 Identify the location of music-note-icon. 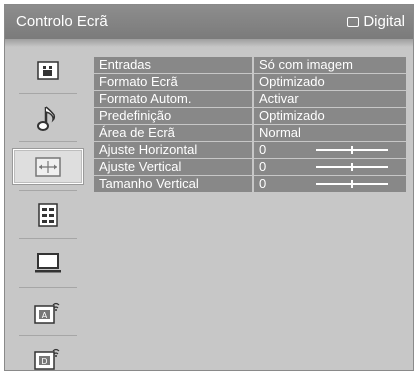
(46, 118).